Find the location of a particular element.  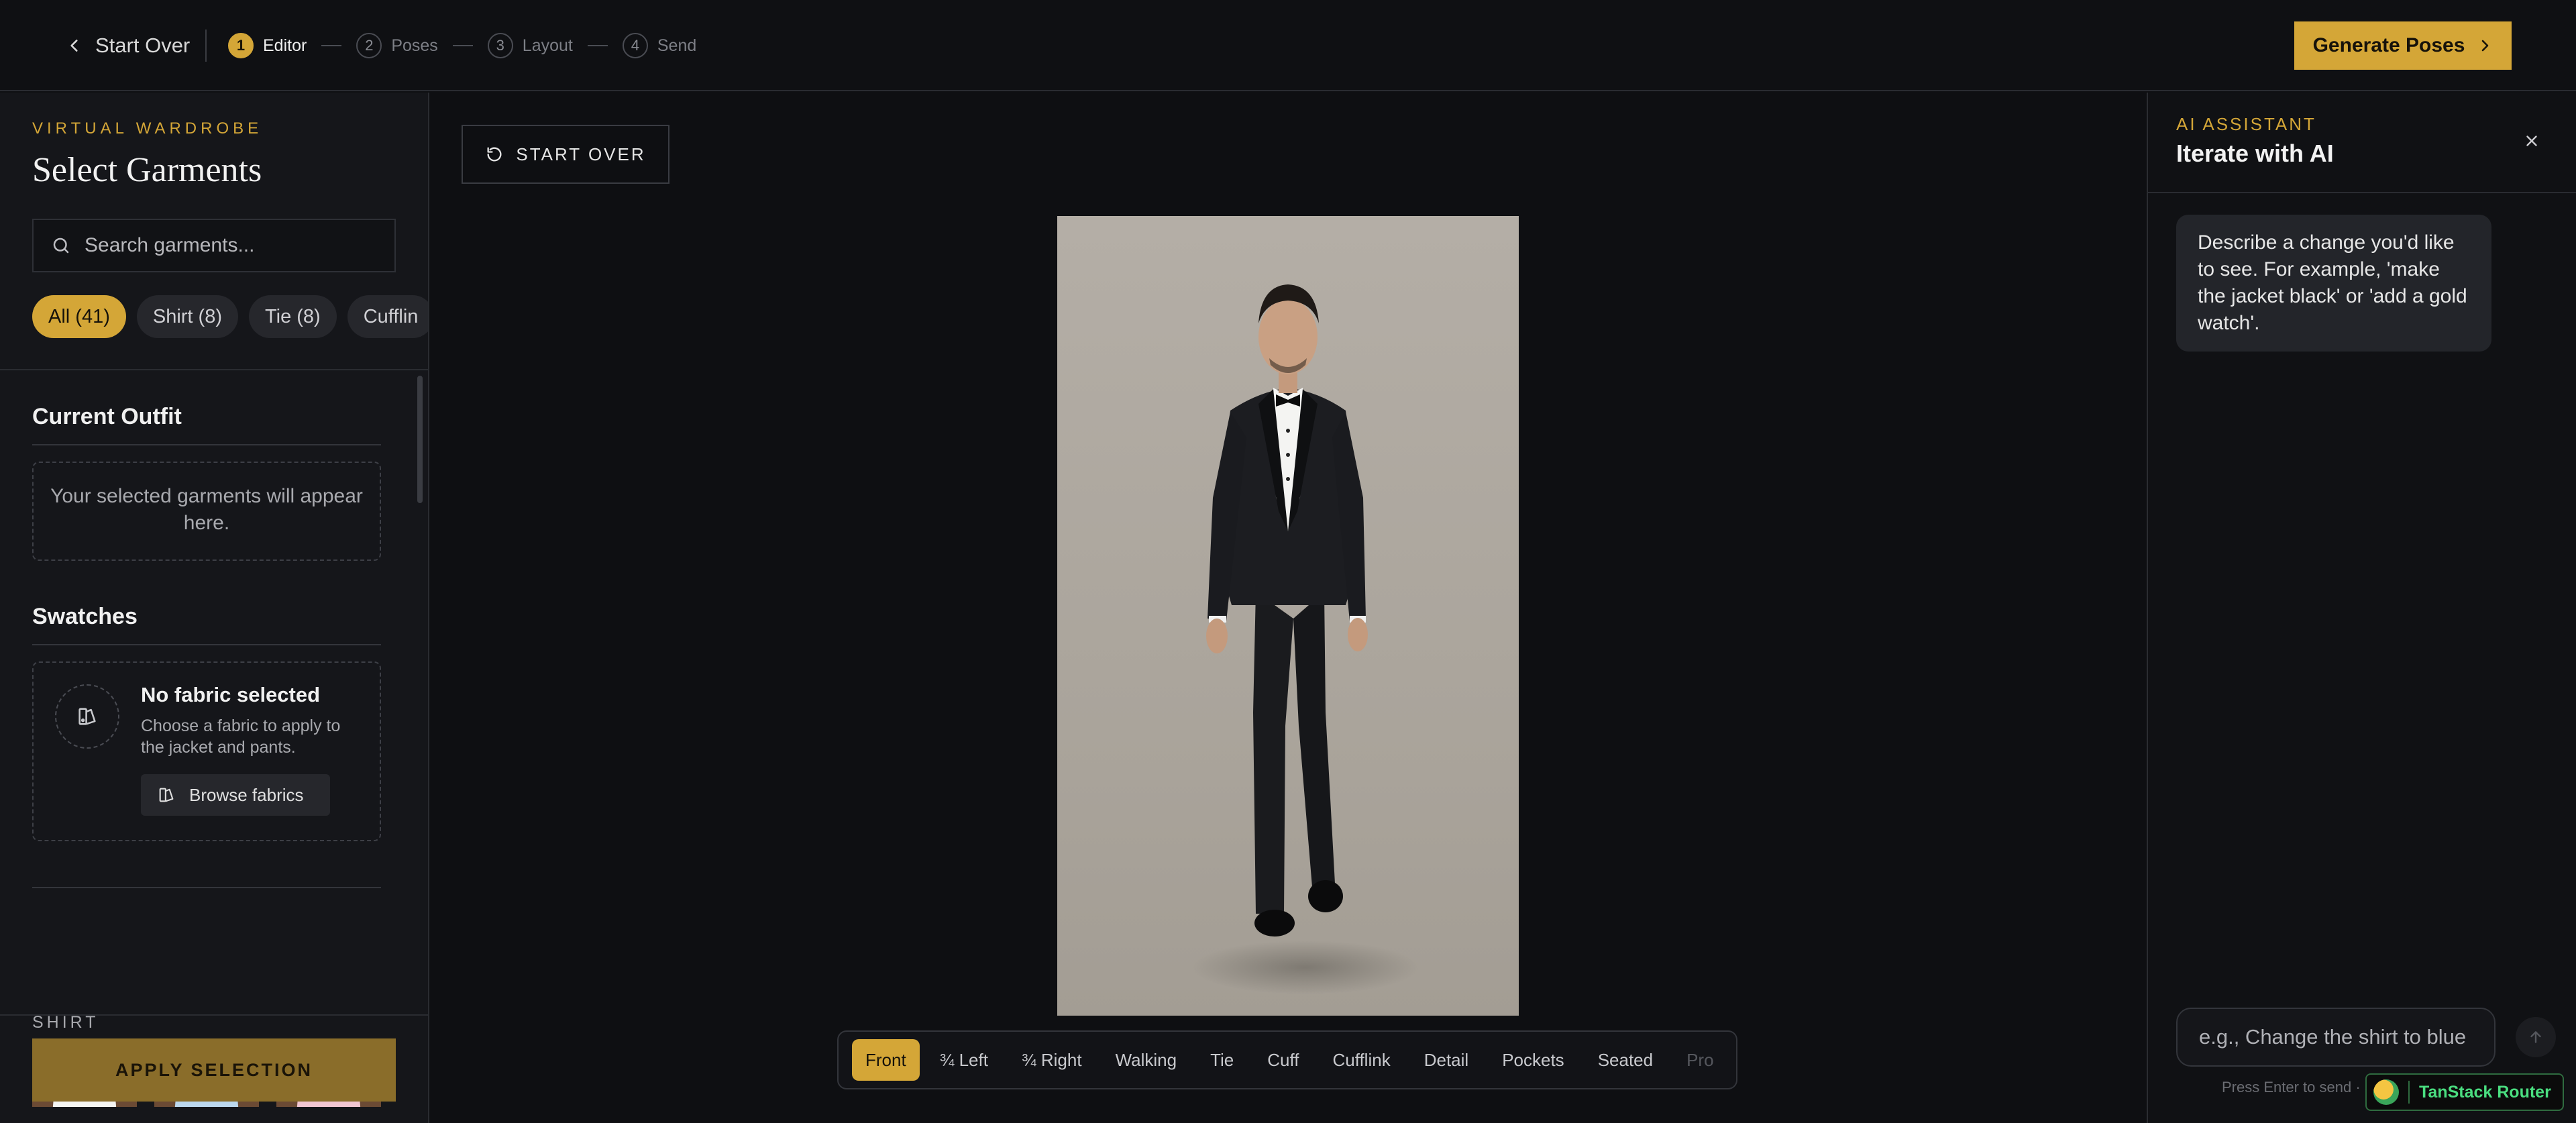

step-label: Layout is located at coordinates (547, 45).